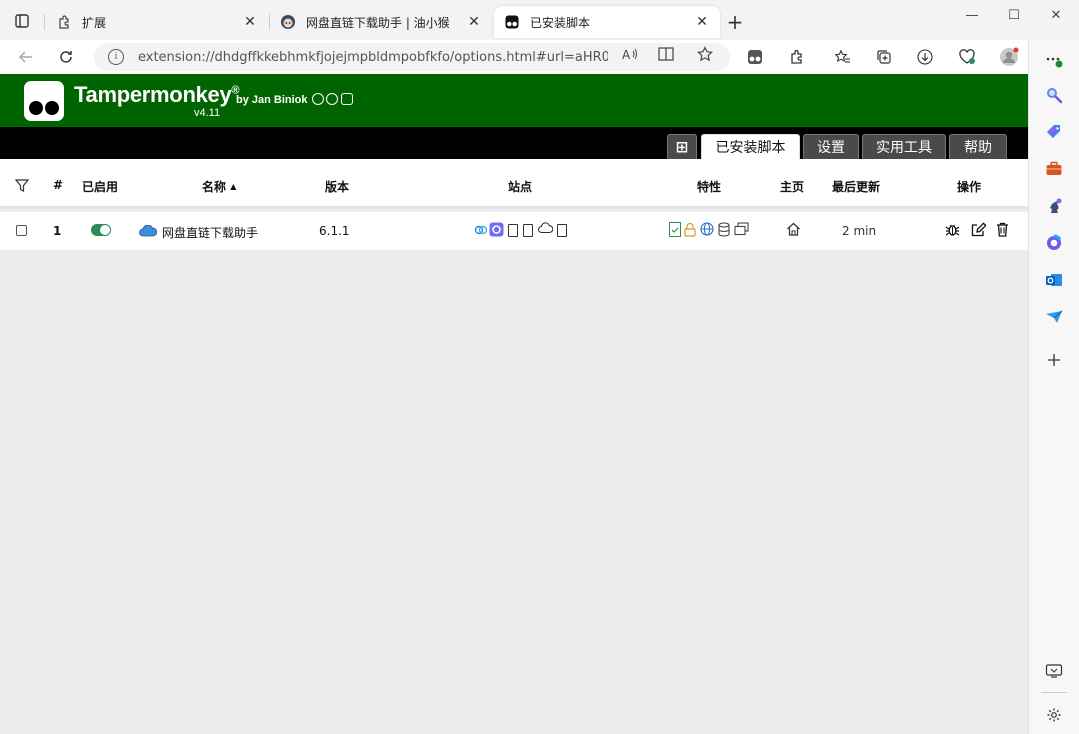  Describe the element at coordinates (1054, 95) in the screenshot. I see `search-icon` at that location.